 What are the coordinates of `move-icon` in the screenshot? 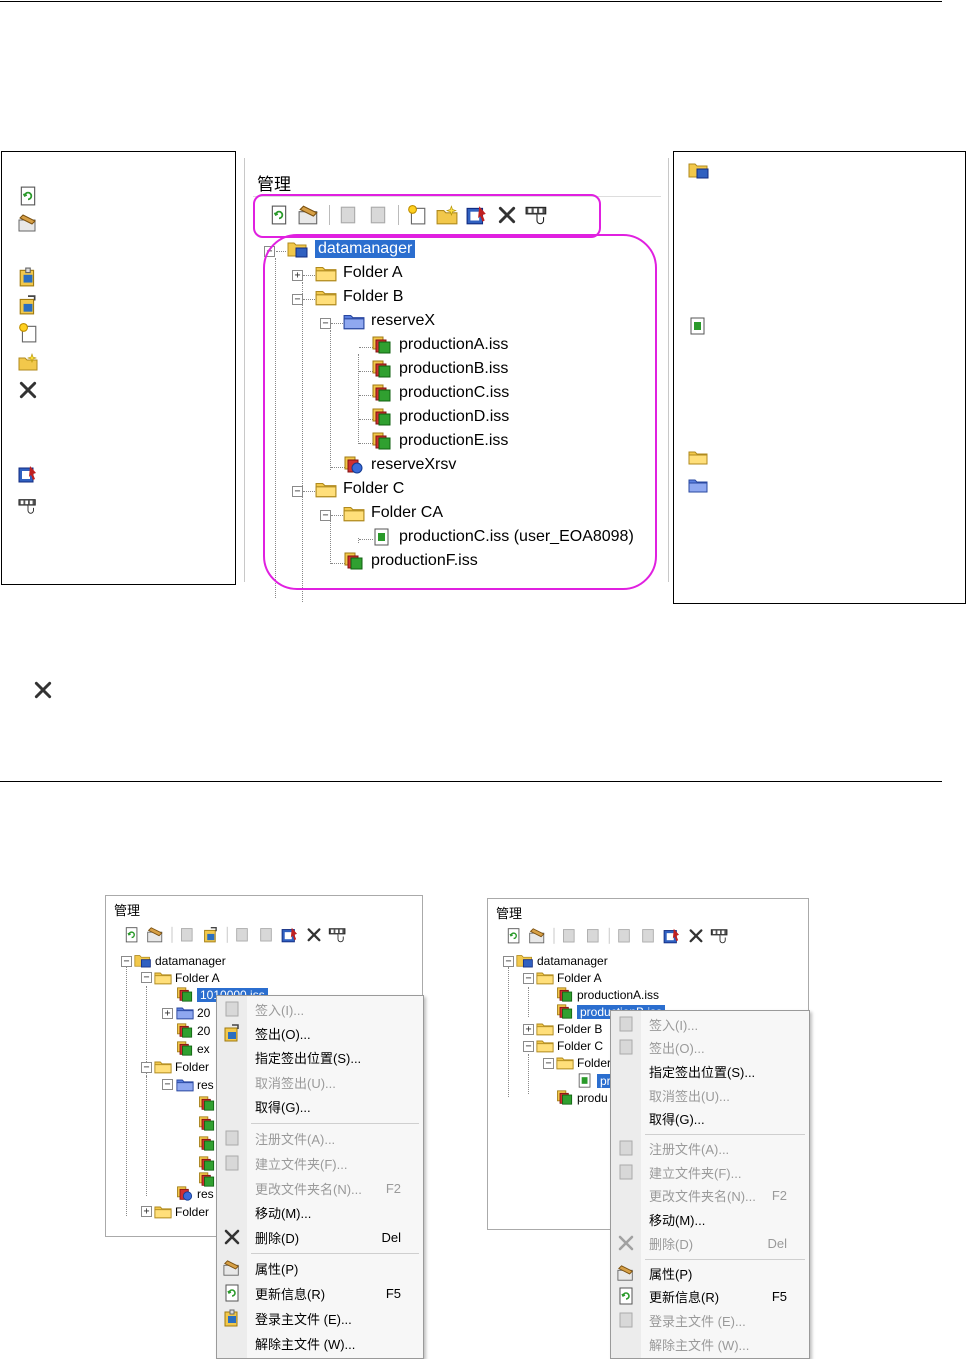 It's located at (28, 474).